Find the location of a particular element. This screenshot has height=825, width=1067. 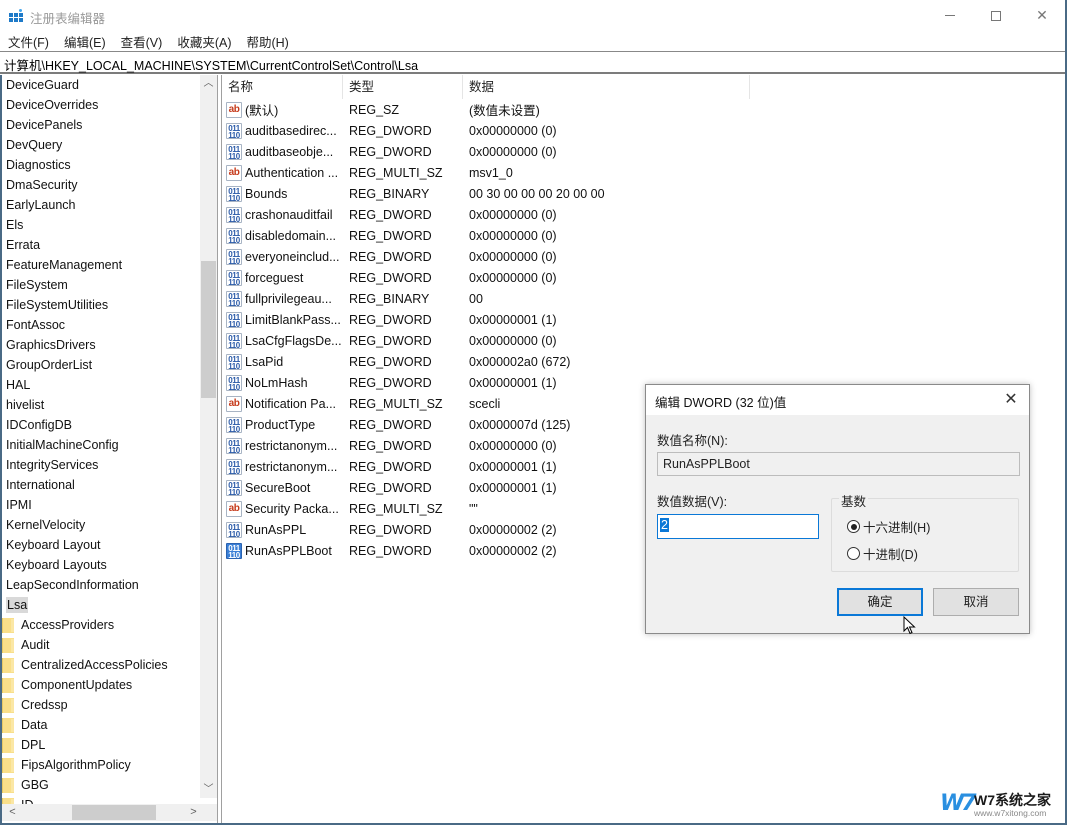

tree-item: DeviceOverrides is located at coordinates (100, 105).